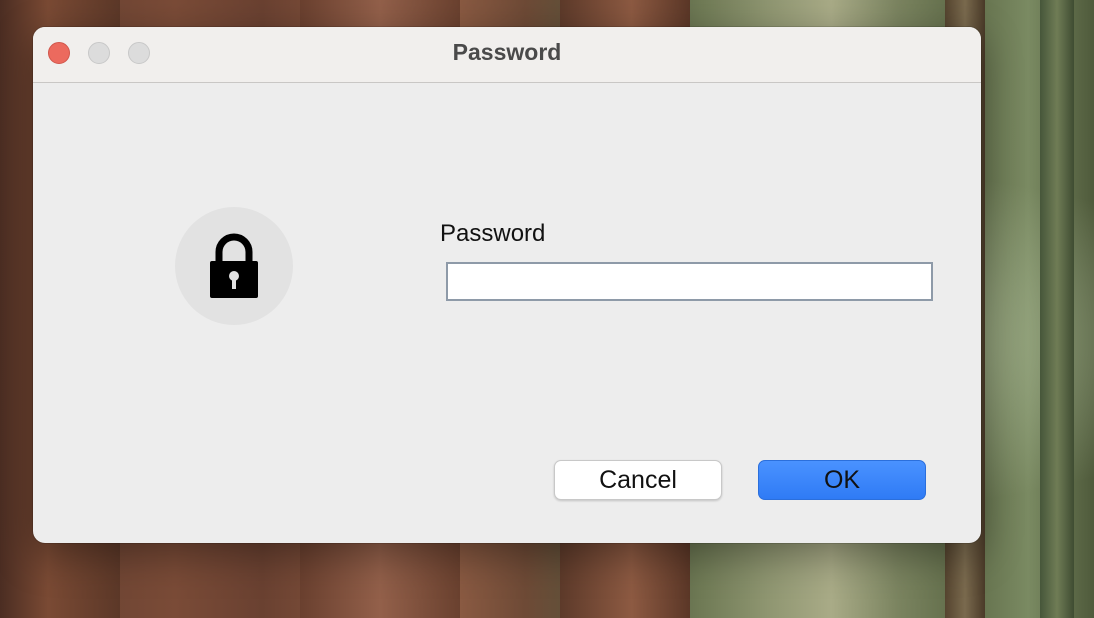  Describe the element at coordinates (1057, 309) in the screenshot. I see `tree-trunk` at that location.